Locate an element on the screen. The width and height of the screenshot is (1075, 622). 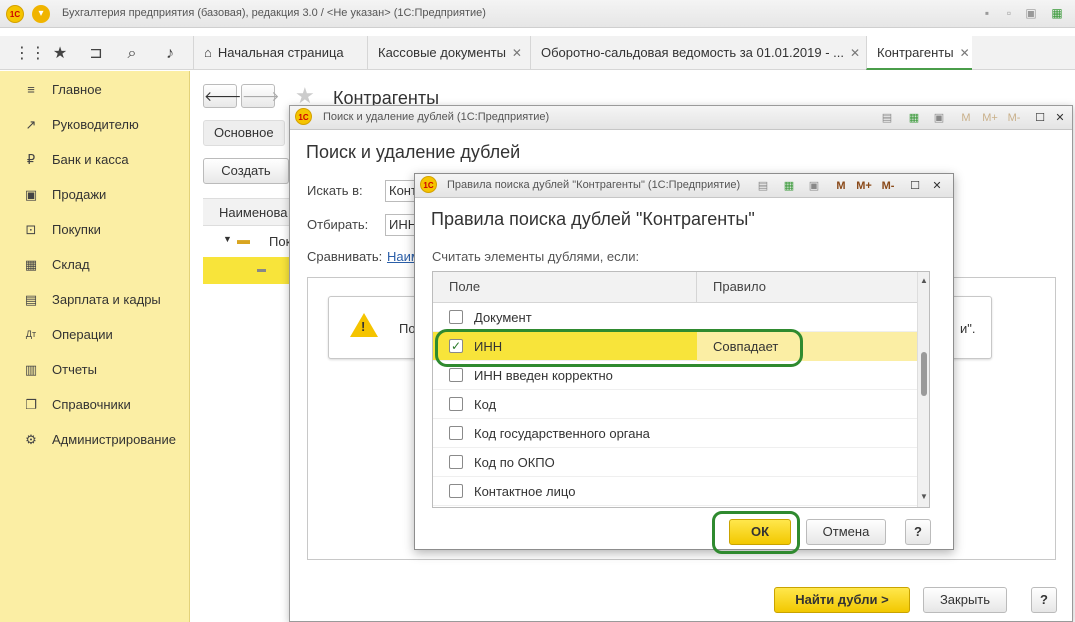
filter-field: ИНН is located at coordinates (400, 225).